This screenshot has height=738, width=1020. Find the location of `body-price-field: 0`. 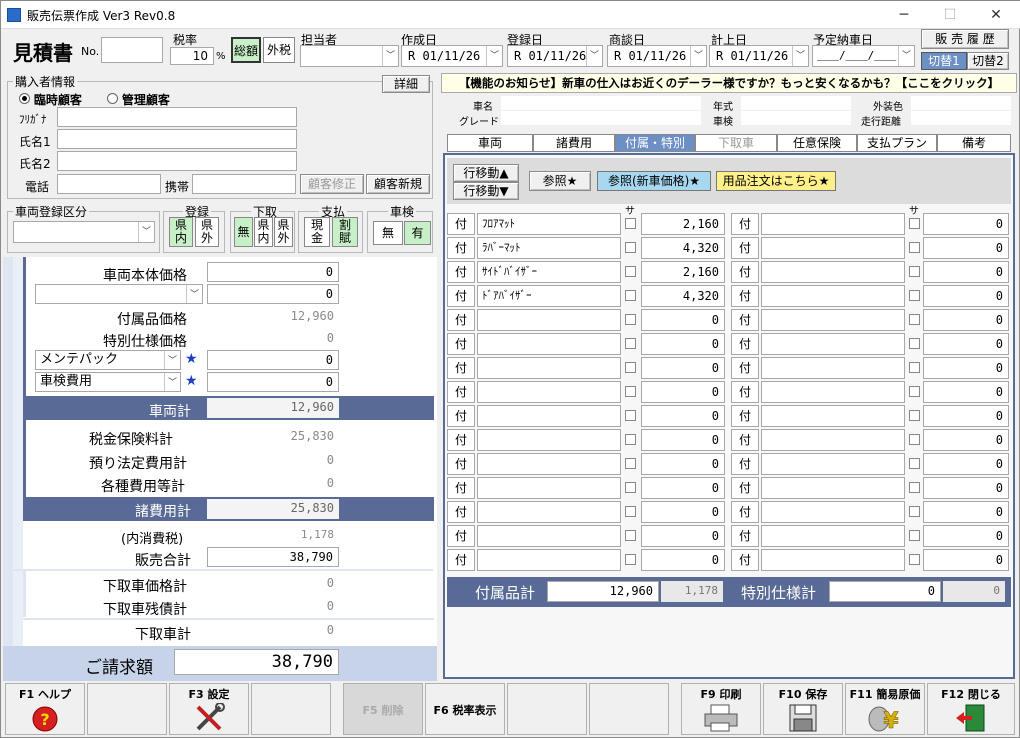

body-price-field: 0 is located at coordinates (273, 272).